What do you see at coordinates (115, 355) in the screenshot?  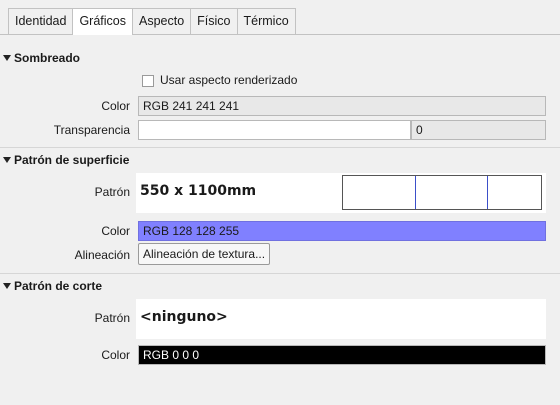 I see `cut-color-label: Color` at bounding box center [115, 355].